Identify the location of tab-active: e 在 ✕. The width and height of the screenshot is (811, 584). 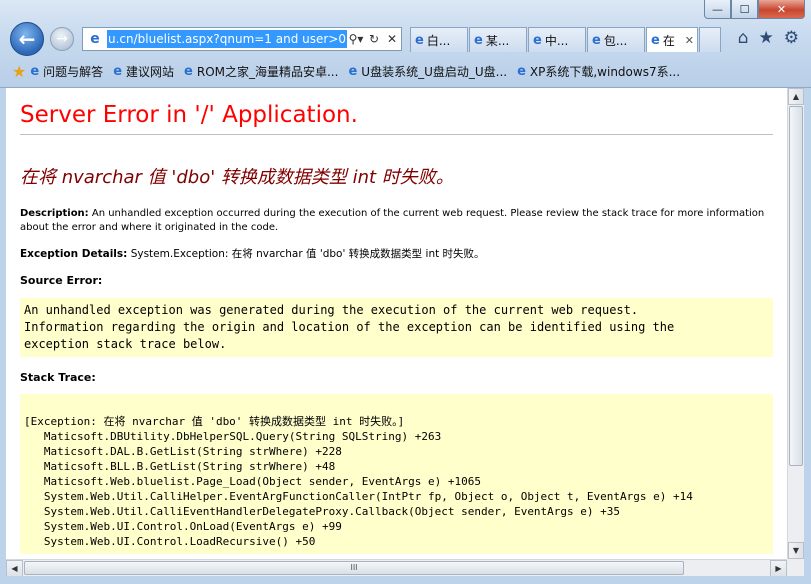
(672, 39).